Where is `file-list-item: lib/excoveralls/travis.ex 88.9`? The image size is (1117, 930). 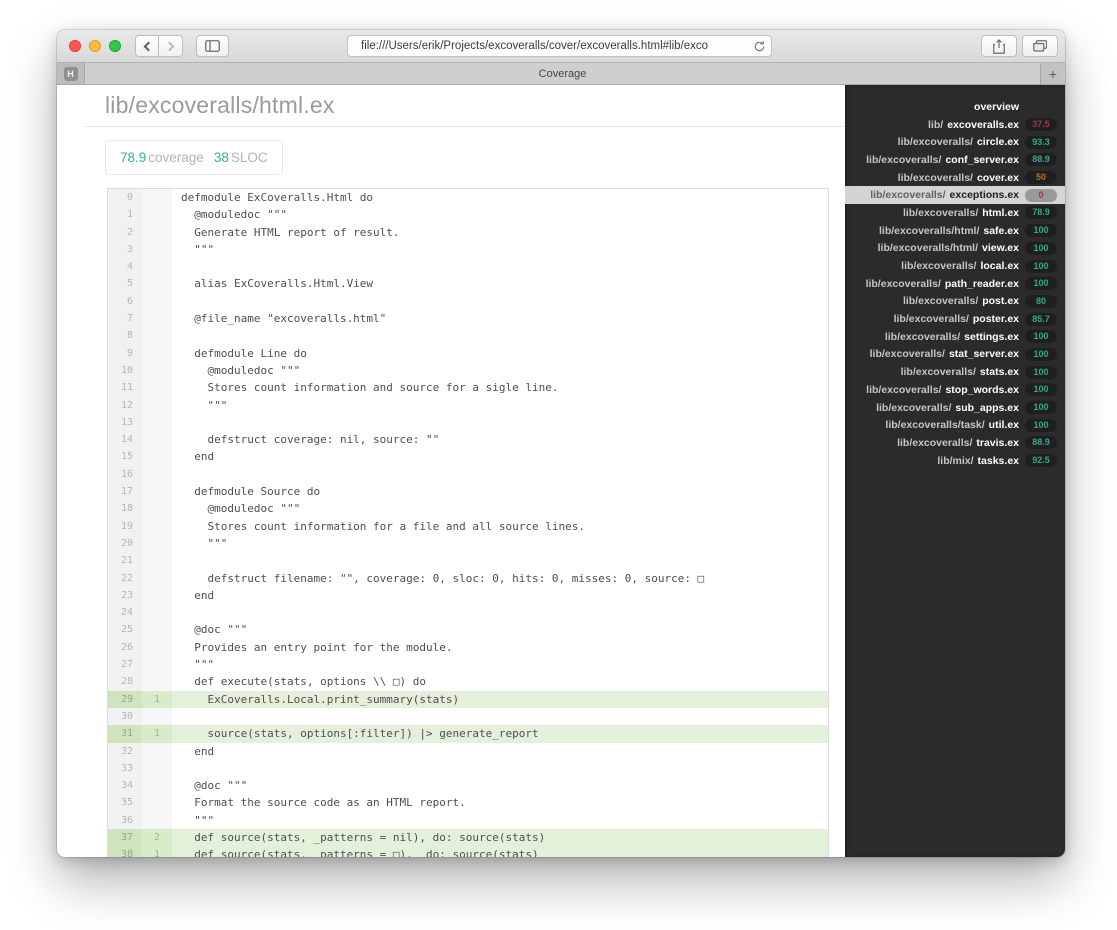
file-list-item: lib/excoveralls/travis.ex 88.9 is located at coordinates (955, 443).